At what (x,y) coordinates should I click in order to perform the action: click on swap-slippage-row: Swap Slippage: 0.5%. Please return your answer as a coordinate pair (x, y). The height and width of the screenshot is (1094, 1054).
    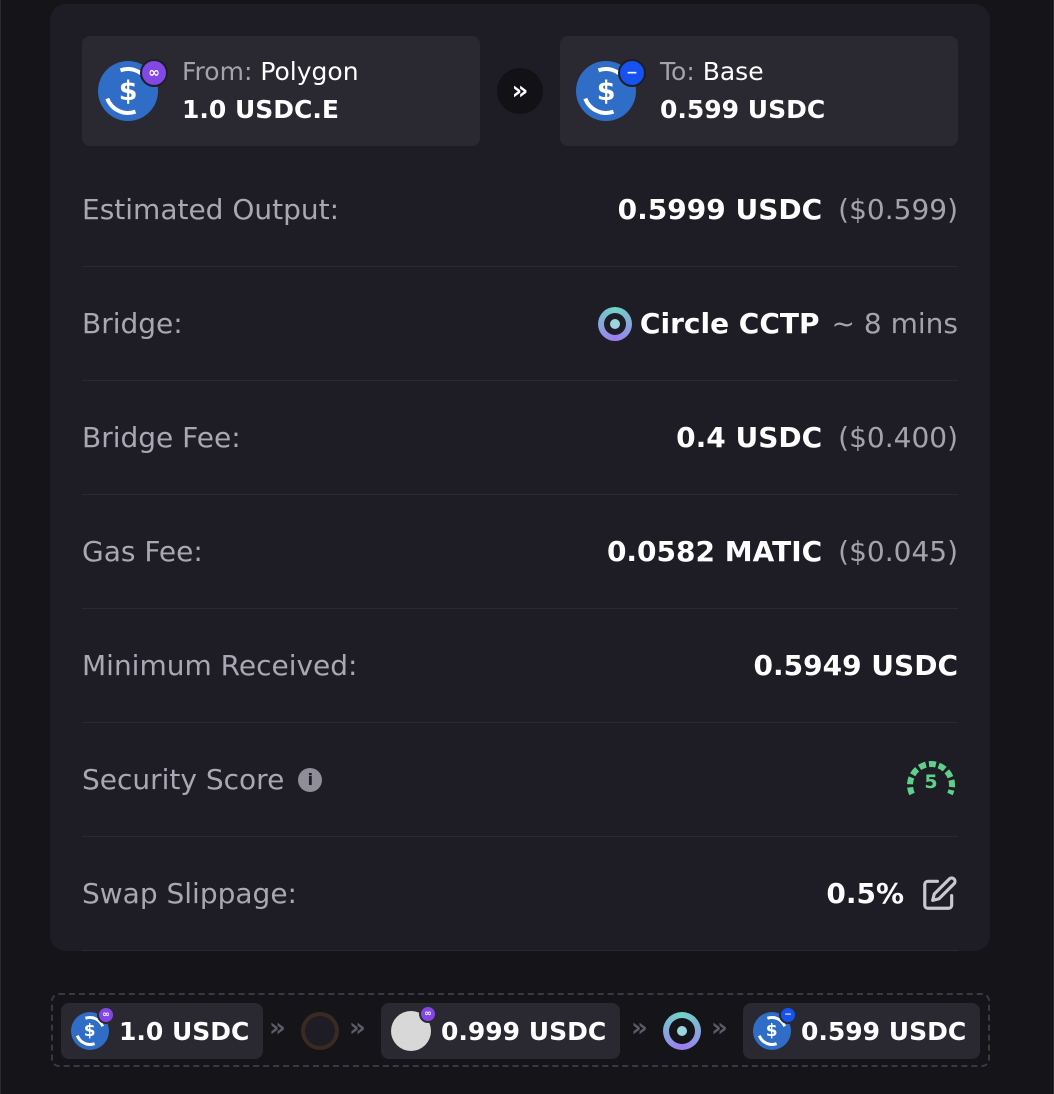
    Looking at the image, I should click on (520, 894).